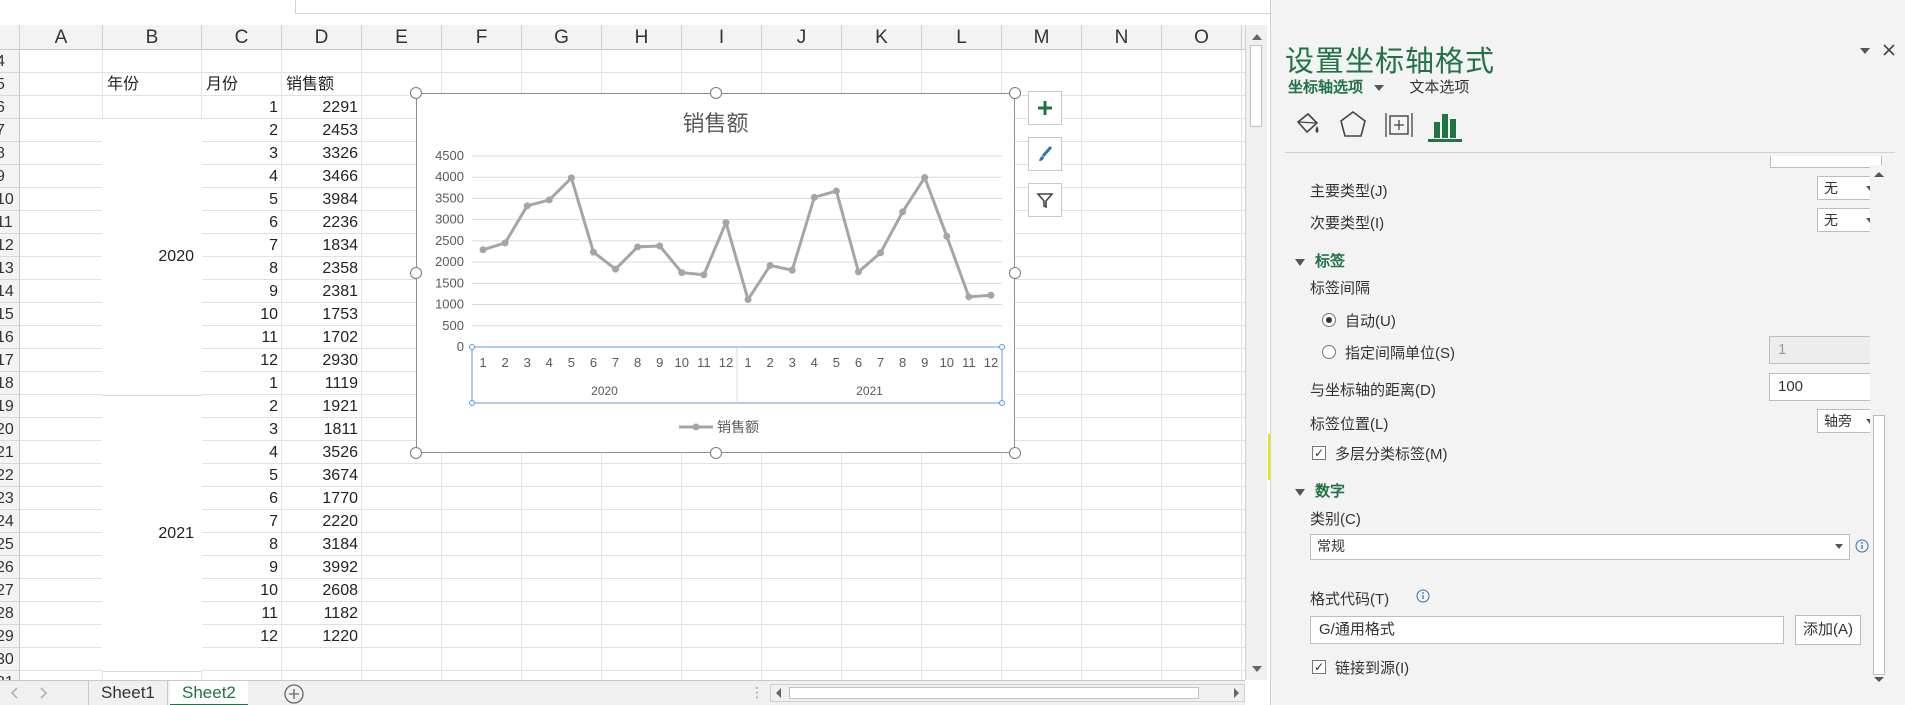 The height and width of the screenshot is (705, 1905). Describe the element at coordinates (1353, 125) in the screenshot. I see `effects-icon` at that location.